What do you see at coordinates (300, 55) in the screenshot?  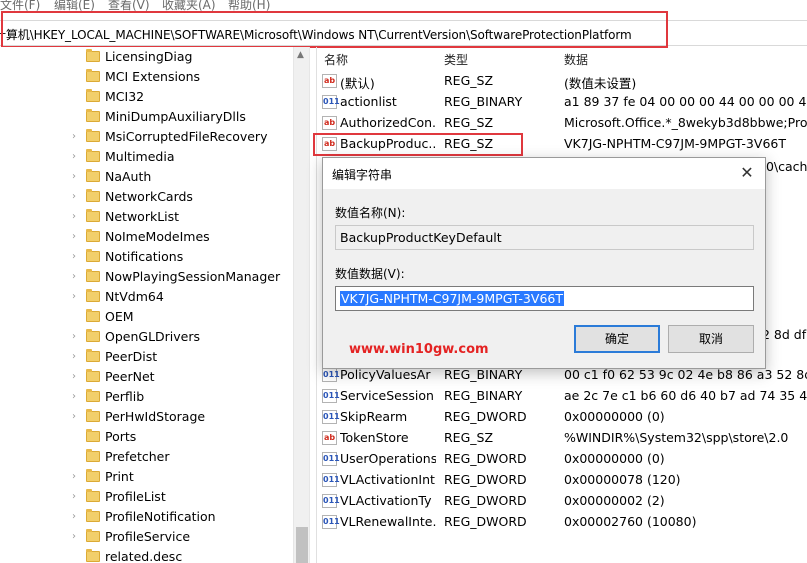 I see `scroll-up-arrow-icon: ▲` at bounding box center [300, 55].